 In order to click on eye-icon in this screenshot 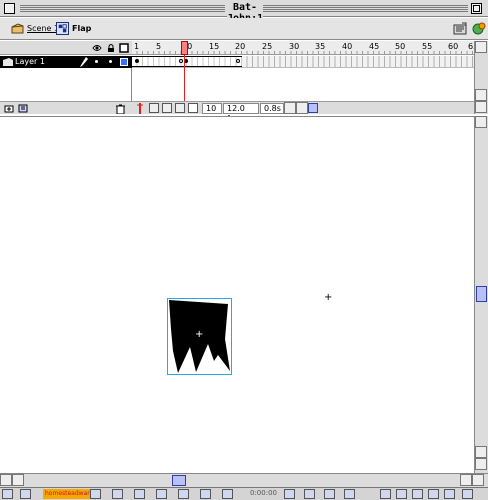, I will do `click(97, 48)`.